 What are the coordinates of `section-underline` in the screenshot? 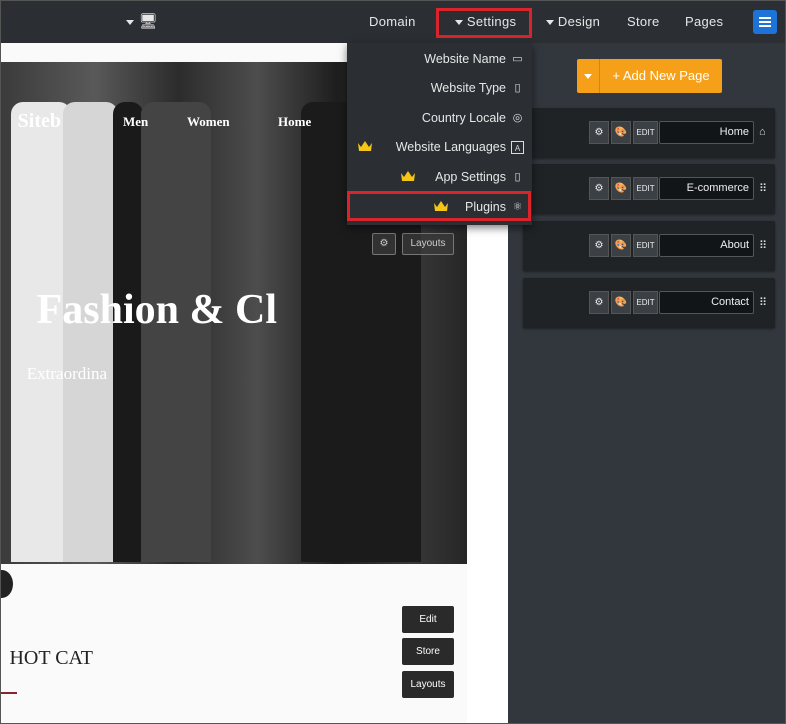 It's located at (9, 693).